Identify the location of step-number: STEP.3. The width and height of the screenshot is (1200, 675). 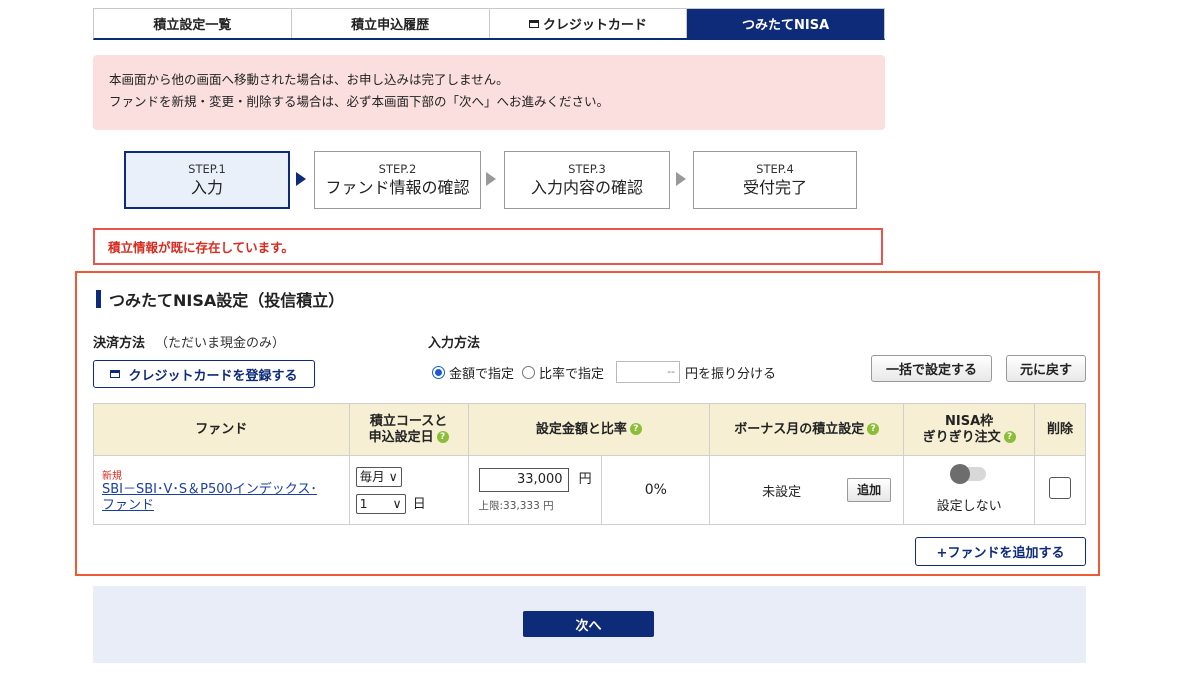
(587, 169).